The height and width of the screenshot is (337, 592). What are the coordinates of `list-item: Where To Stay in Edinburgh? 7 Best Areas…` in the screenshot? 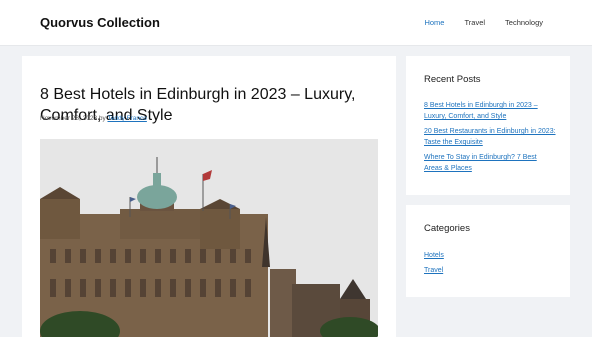 It's located at (490, 163).